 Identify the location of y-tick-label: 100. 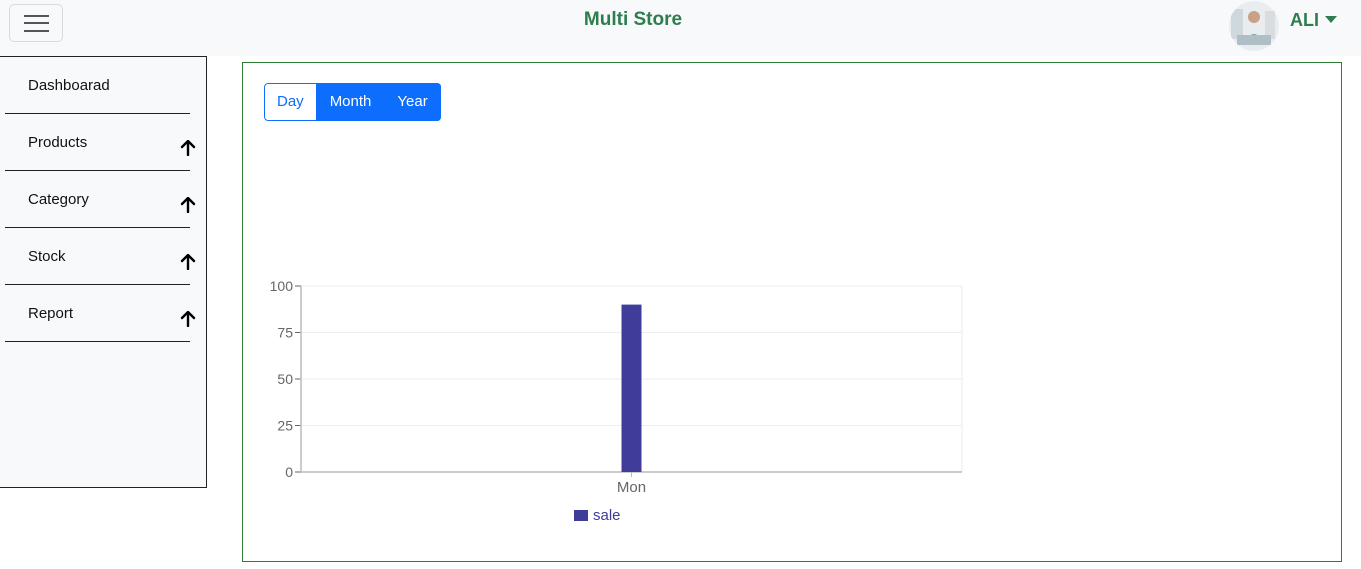
(282, 286).